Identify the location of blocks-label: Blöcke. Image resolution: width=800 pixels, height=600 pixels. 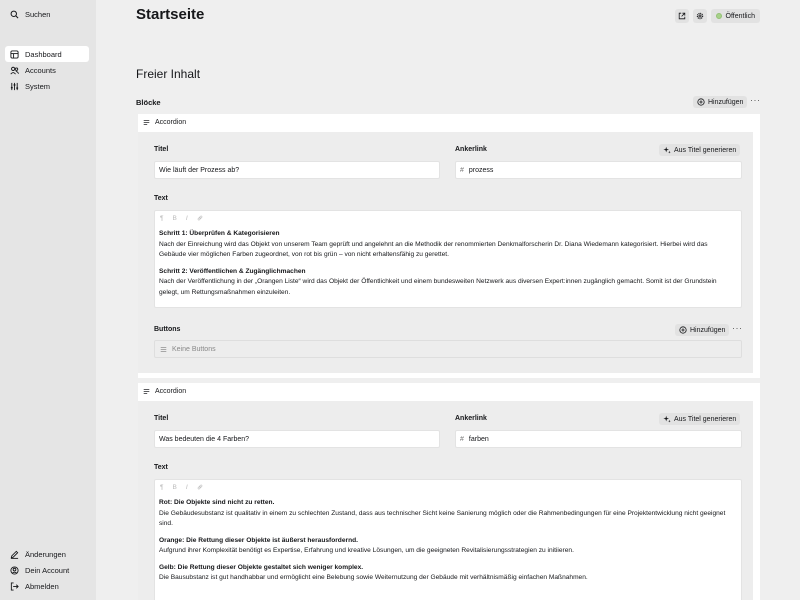
(148, 102).